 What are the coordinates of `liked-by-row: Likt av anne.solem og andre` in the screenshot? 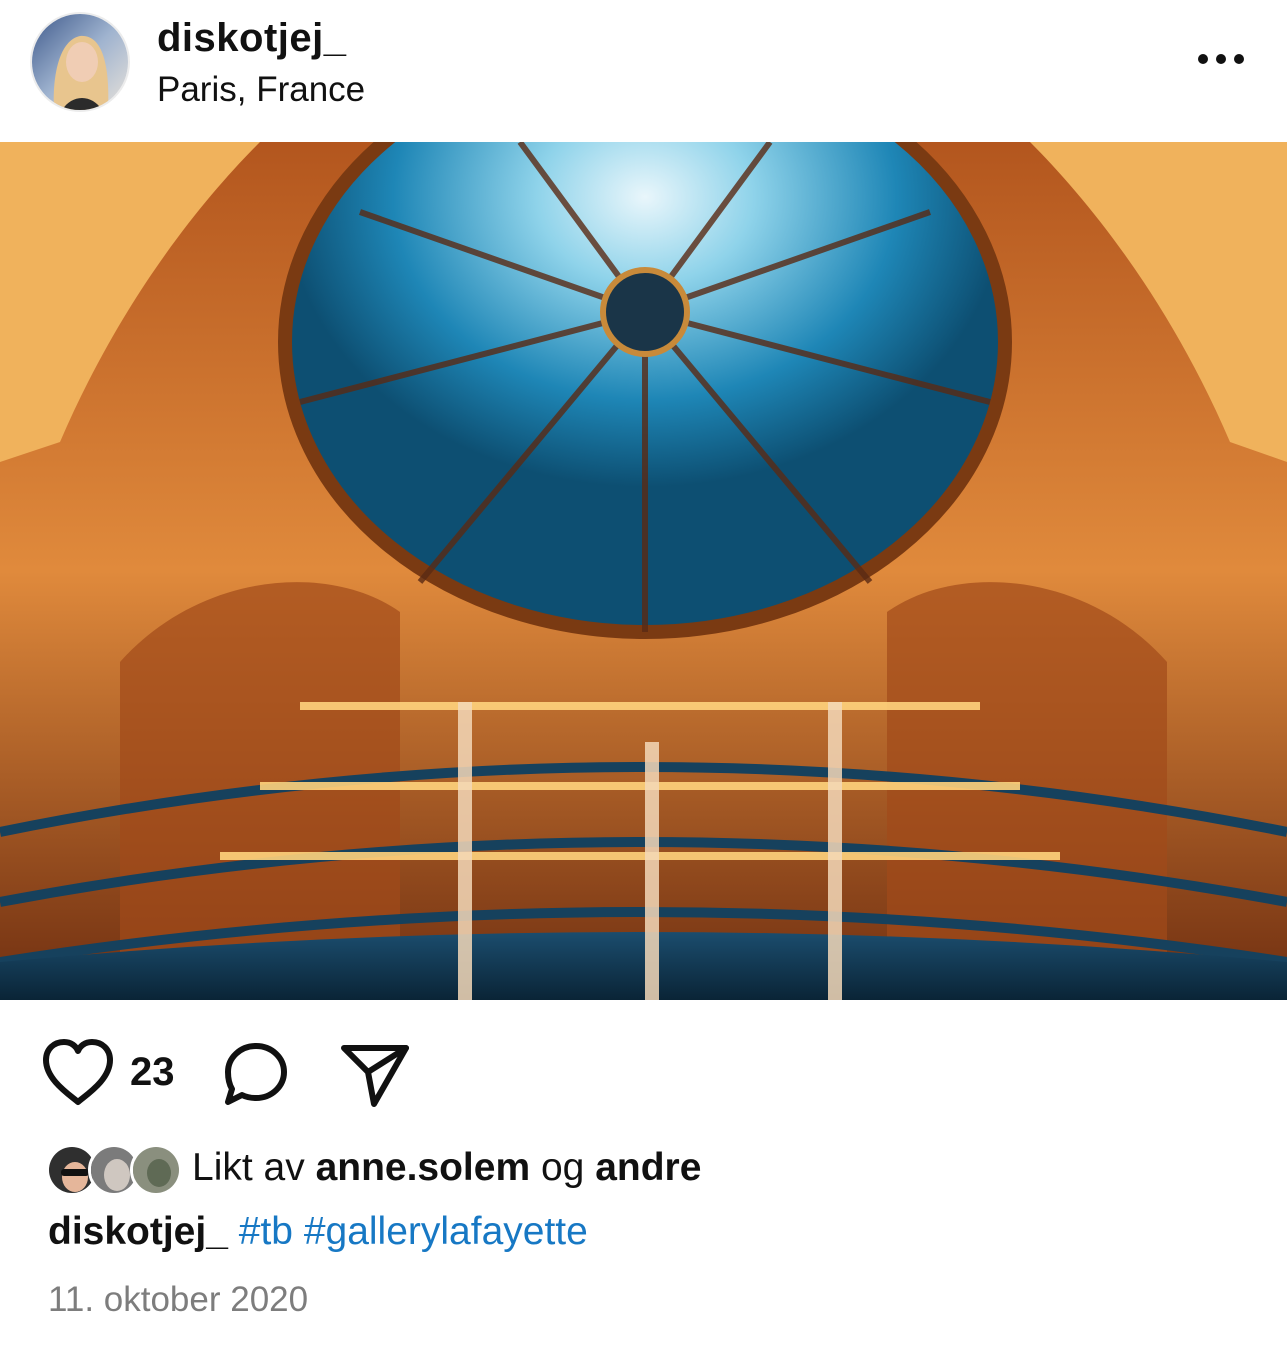 It's located at (646, 1170).